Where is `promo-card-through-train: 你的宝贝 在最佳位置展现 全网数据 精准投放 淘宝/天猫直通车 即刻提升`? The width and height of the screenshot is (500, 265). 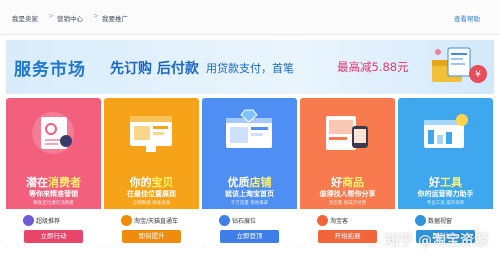 promo-card-through-train: 你的宝贝 在最佳位置展现 全网数据 精准投放 淘宝/天猫直通车 即刻提升 is located at coordinates (151, 173).